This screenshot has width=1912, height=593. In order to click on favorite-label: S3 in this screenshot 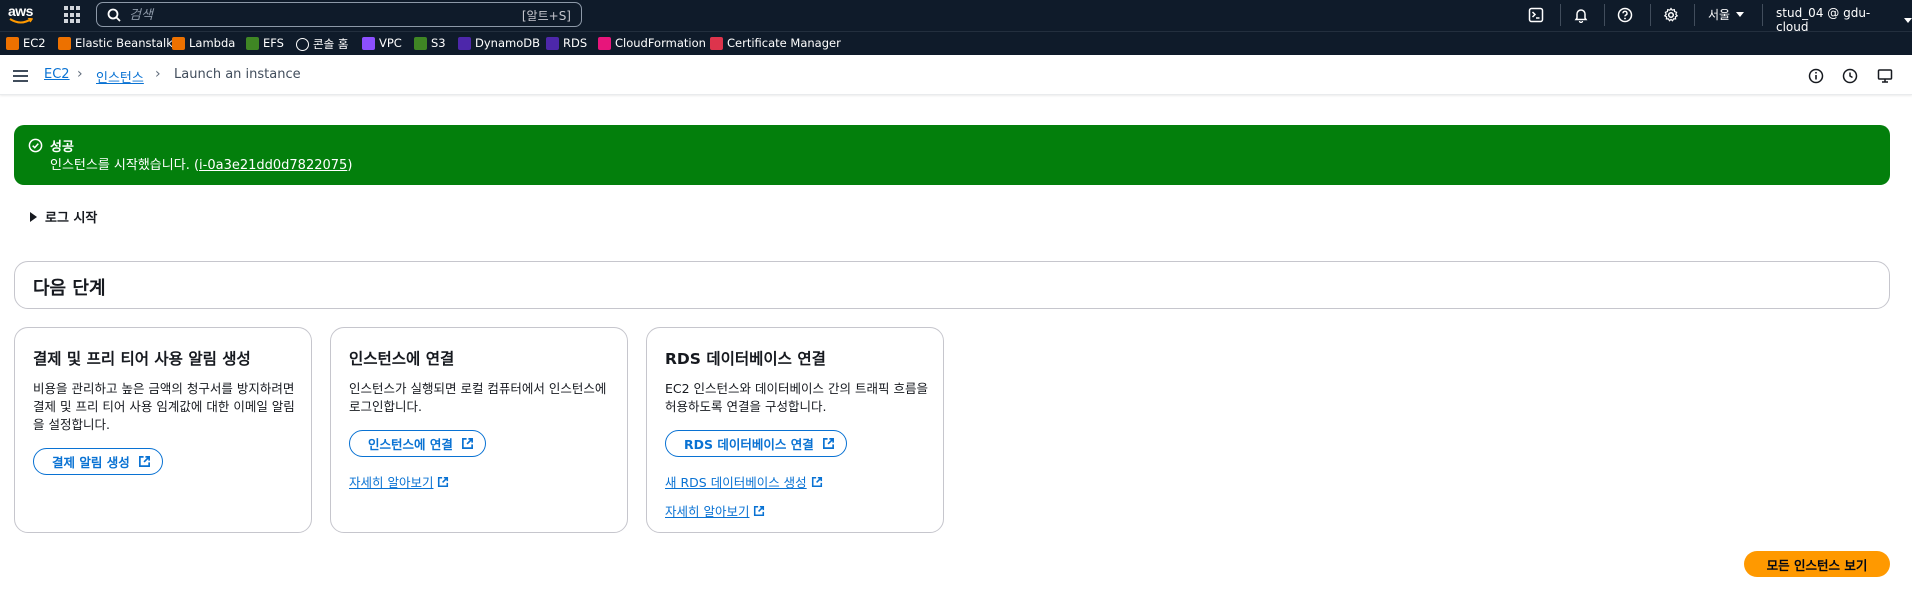, I will do `click(438, 43)`.